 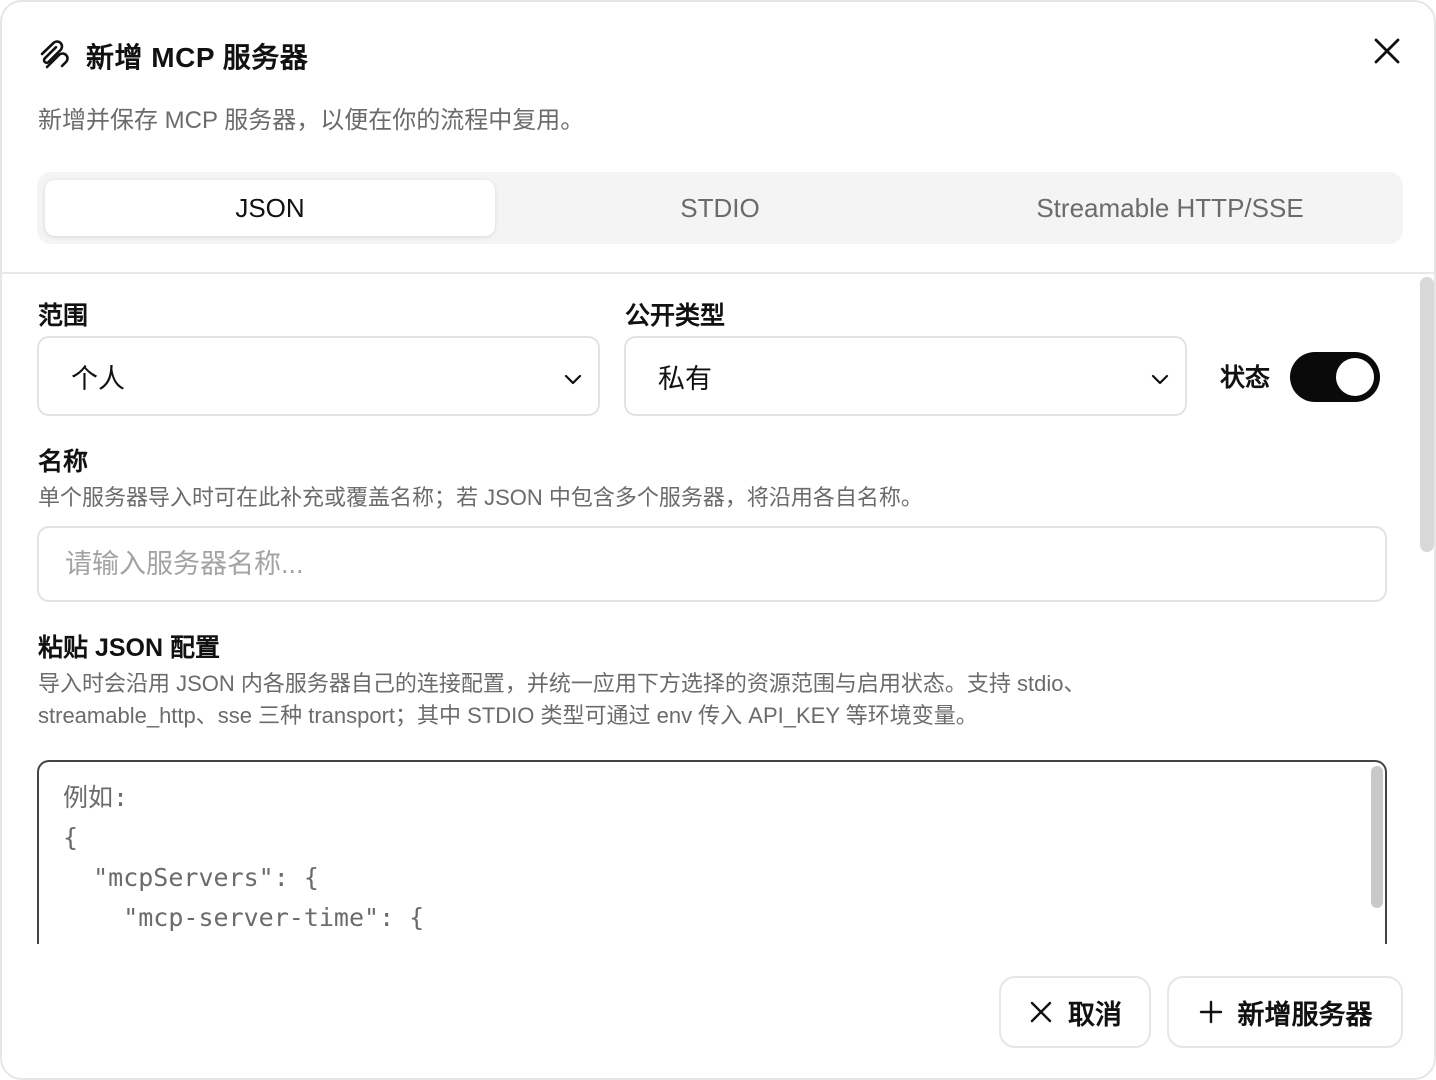 What do you see at coordinates (1335, 377) in the screenshot?
I see `status-toggle` at bounding box center [1335, 377].